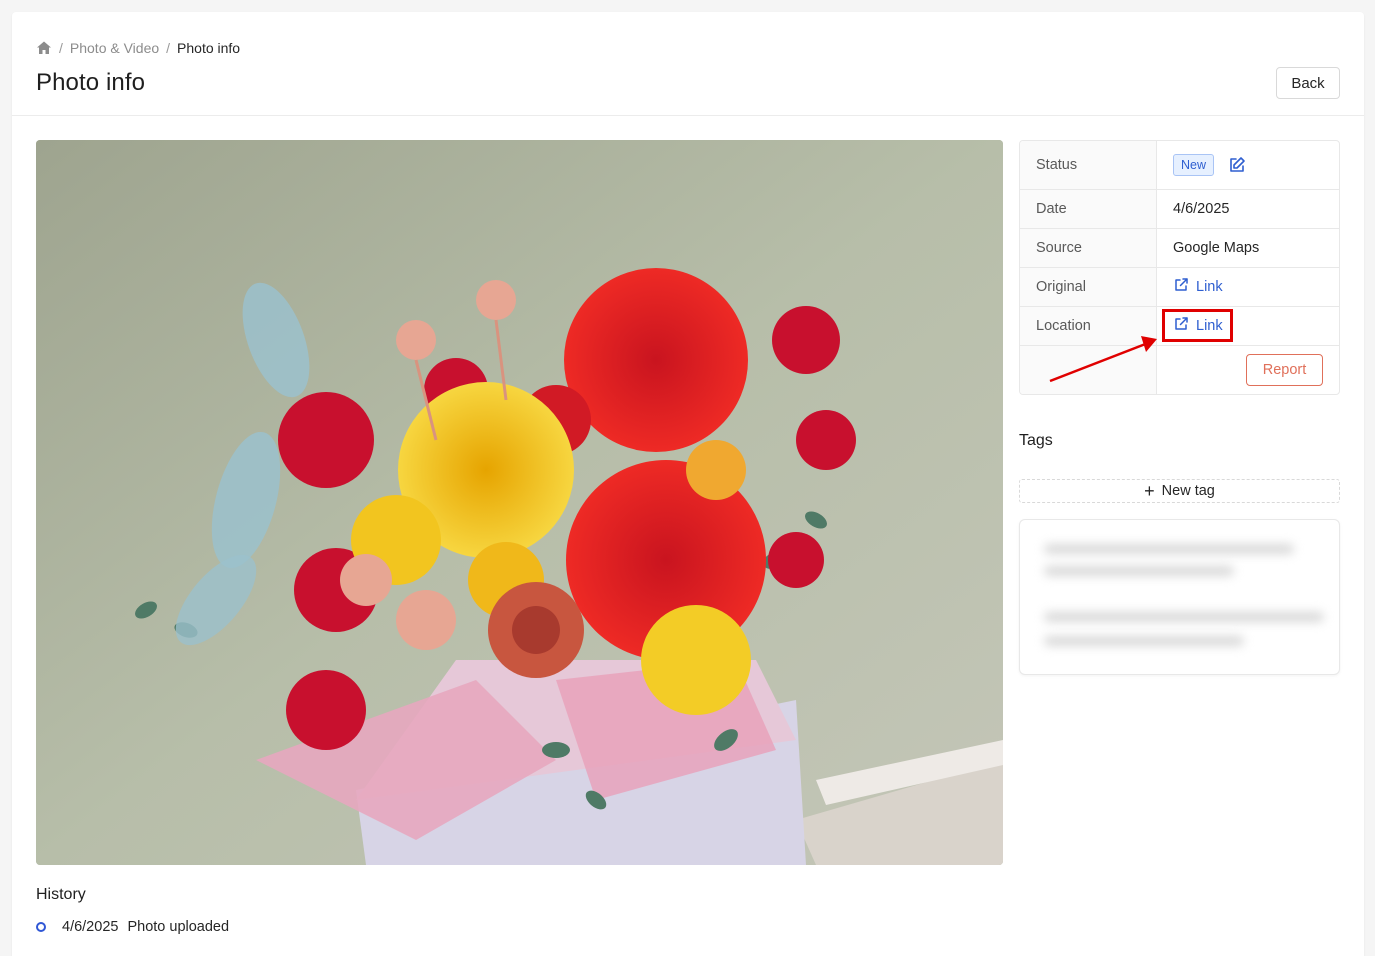  Describe the element at coordinates (1179, 597) in the screenshot. I see `tag-card-blurred` at that location.